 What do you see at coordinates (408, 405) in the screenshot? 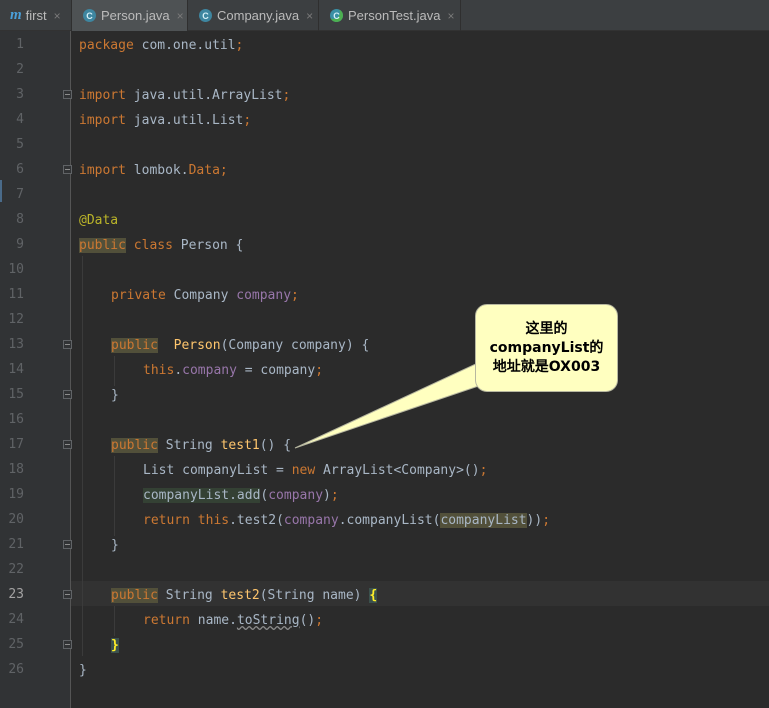
I see `callout-pointer` at bounding box center [408, 405].